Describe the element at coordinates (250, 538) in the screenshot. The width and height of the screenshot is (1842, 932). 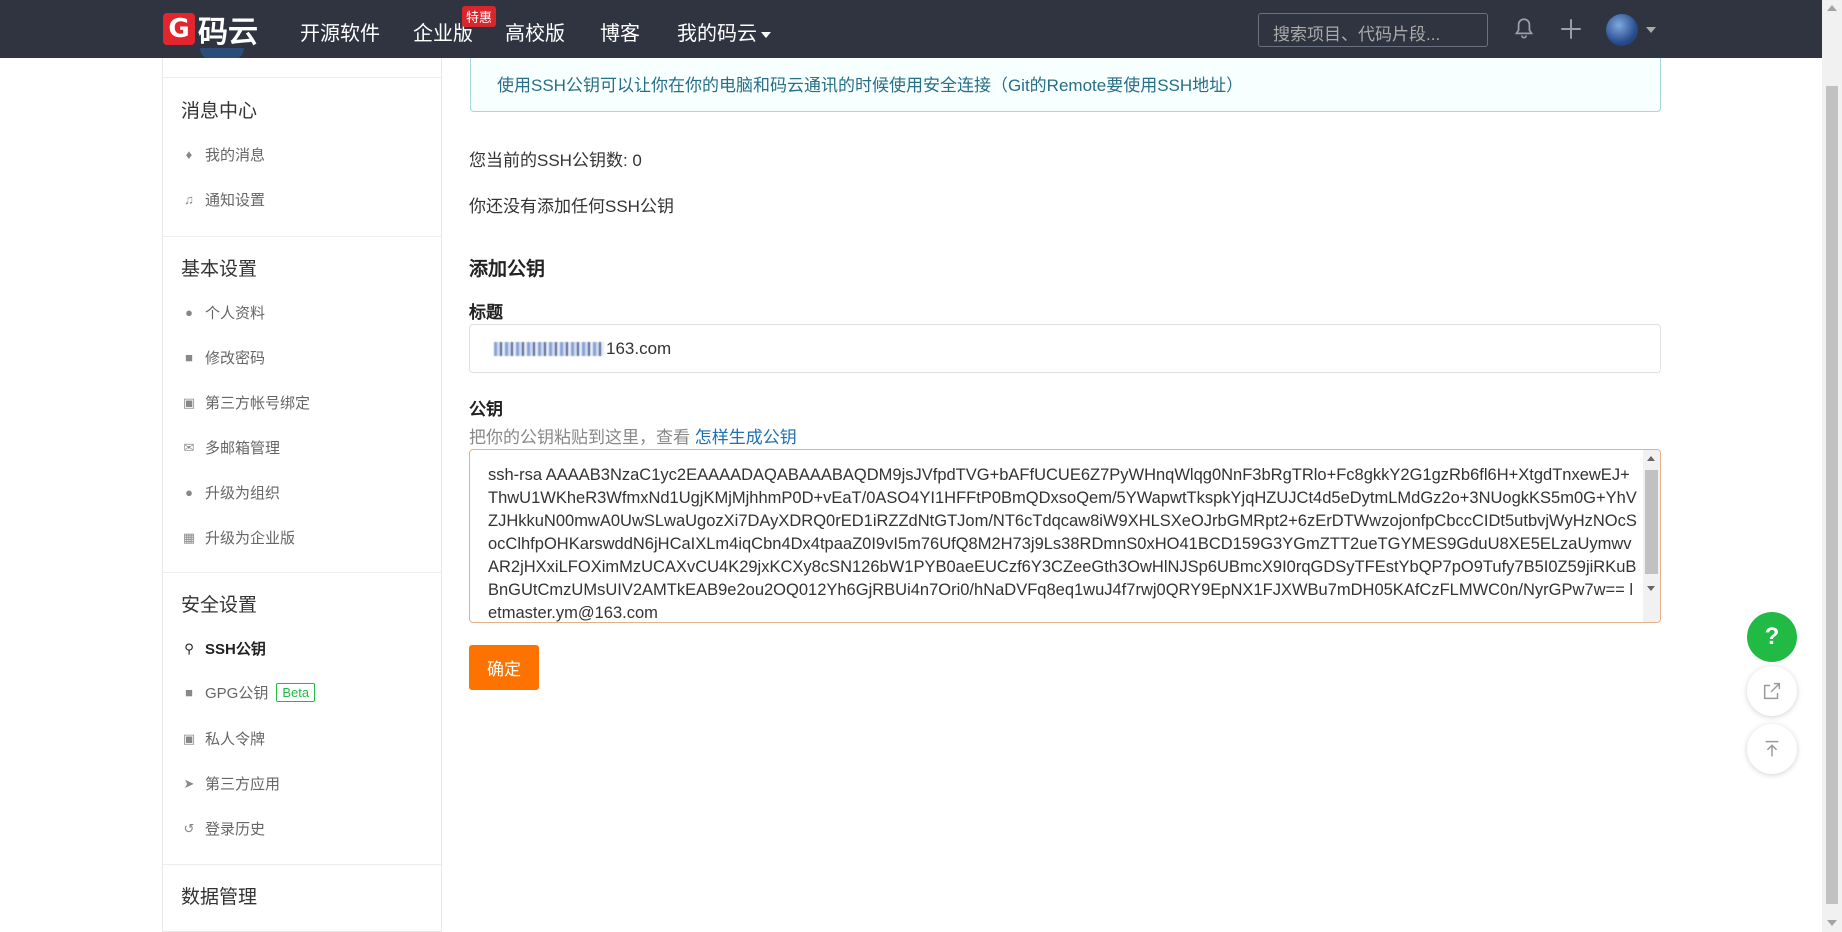
I see `sidebar-item-label: 升级为企业版` at that location.